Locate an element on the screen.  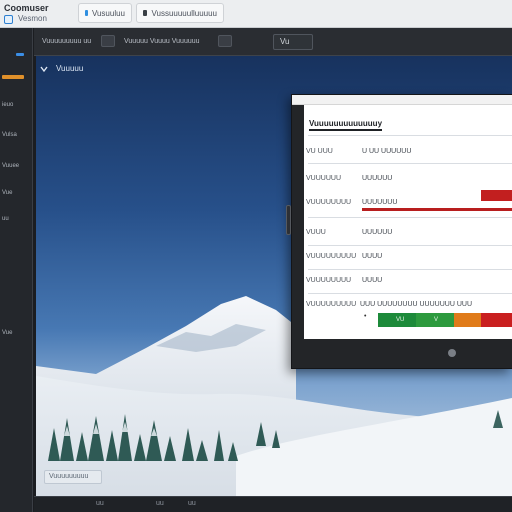
toolbar-view-group: Vu is located at coordinates (293, 42).